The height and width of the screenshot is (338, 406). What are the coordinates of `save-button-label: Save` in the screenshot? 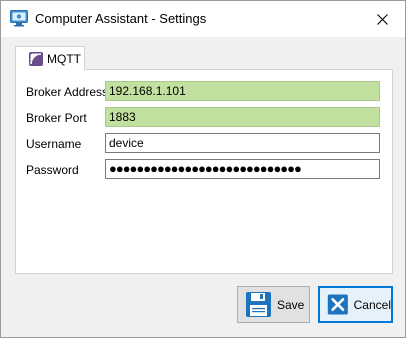 It's located at (291, 304).